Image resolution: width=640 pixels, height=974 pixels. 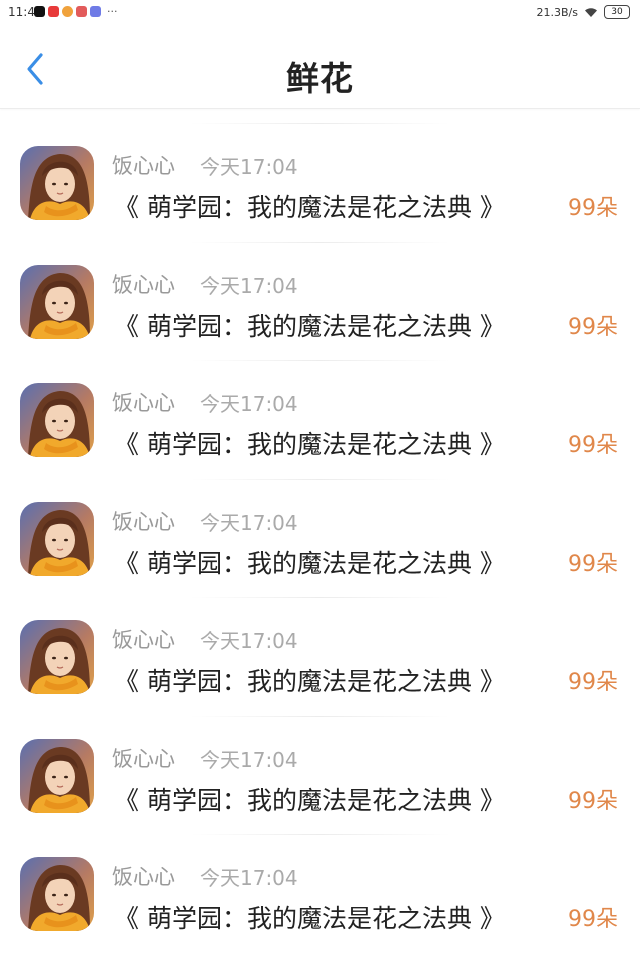 What do you see at coordinates (112, 11) in the screenshot?
I see `more-notifications-icon: ···` at bounding box center [112, 11].